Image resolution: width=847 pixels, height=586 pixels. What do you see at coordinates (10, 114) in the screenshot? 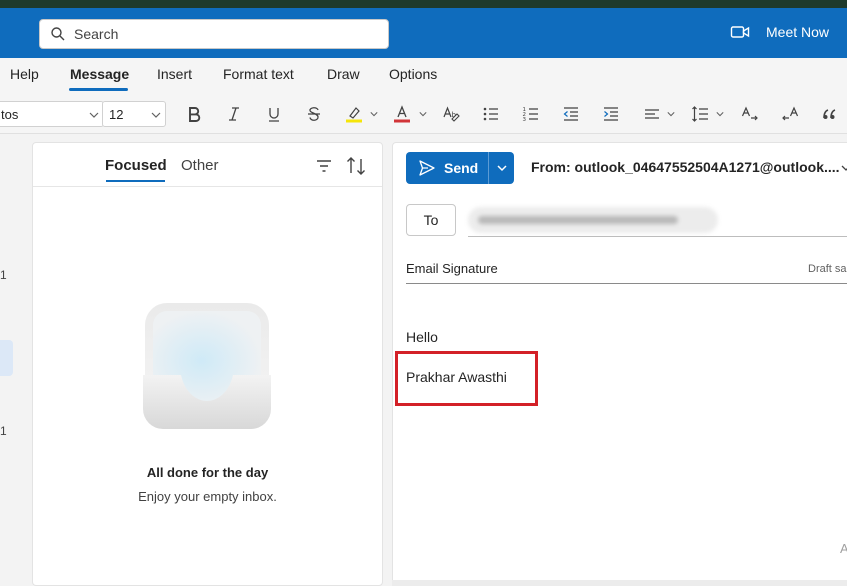
I see `font-name-value: tos` at bounding box center [10, 114].